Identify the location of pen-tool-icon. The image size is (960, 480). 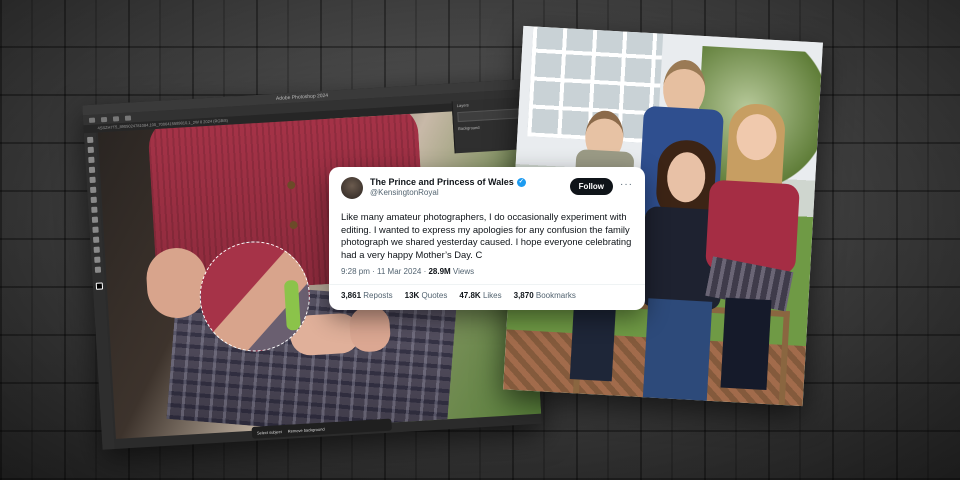
(96, 239).